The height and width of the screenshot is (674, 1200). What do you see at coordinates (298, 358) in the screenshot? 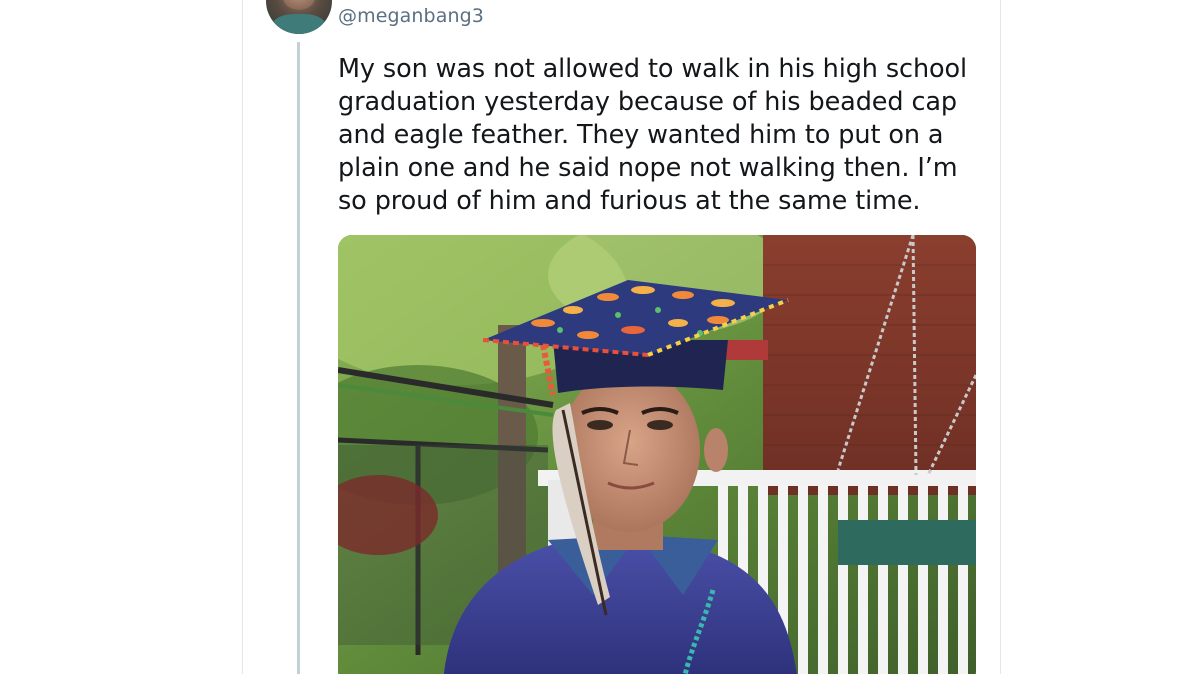
I see `thread-connector-line` at bounding box center [298, 358].